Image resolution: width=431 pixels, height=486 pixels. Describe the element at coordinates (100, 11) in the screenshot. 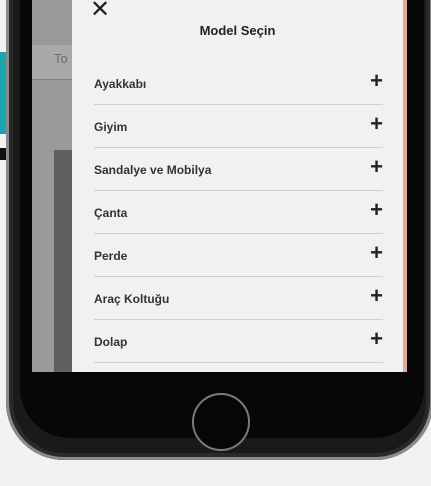

I see `close-icon: ✕` at that location.